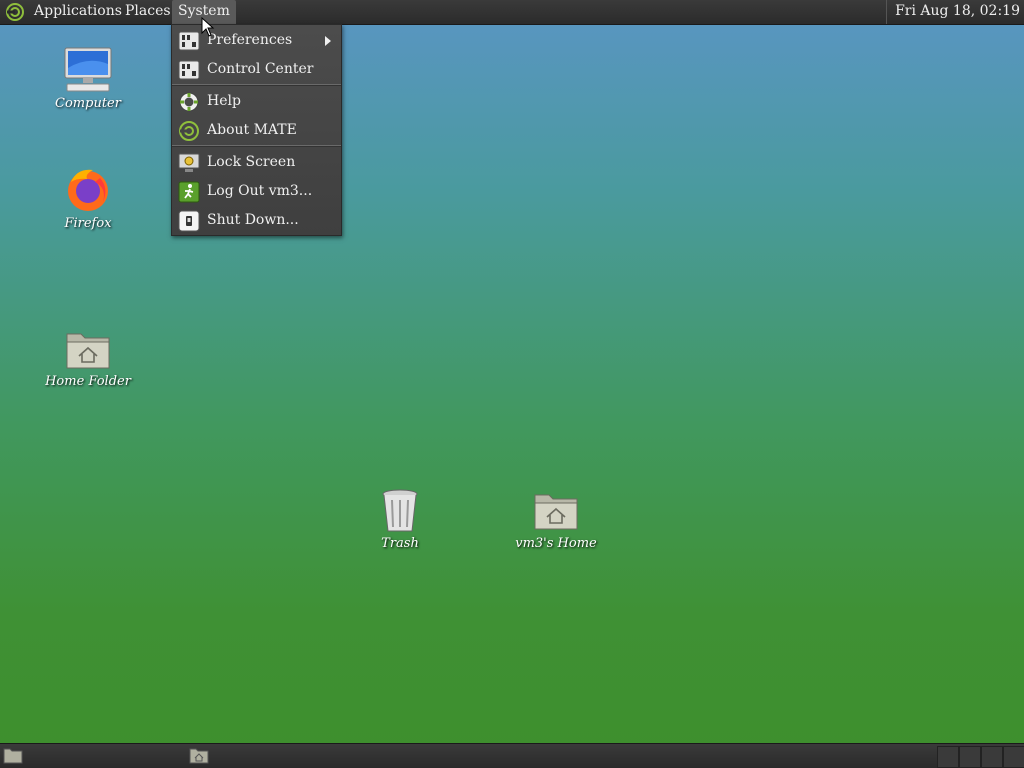 The width and height of the screenshot is (1024, 768). I want to click on menu-item-preferences: Preferences, so click(256, 40).